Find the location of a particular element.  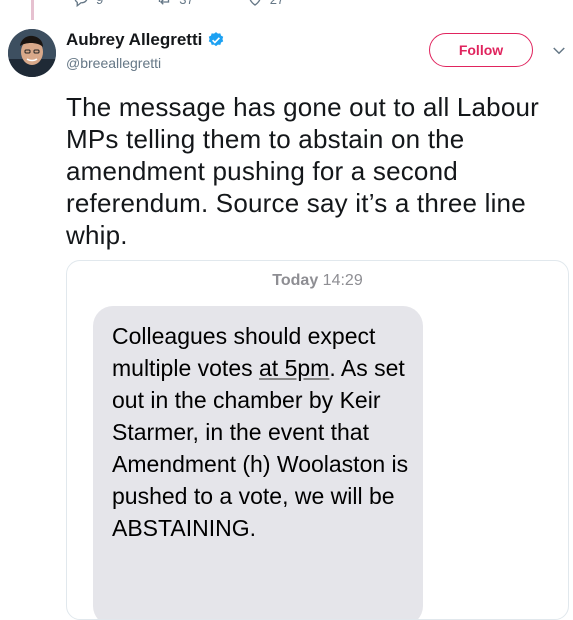

chevron-down-icon is located at coordinates (559, 51).